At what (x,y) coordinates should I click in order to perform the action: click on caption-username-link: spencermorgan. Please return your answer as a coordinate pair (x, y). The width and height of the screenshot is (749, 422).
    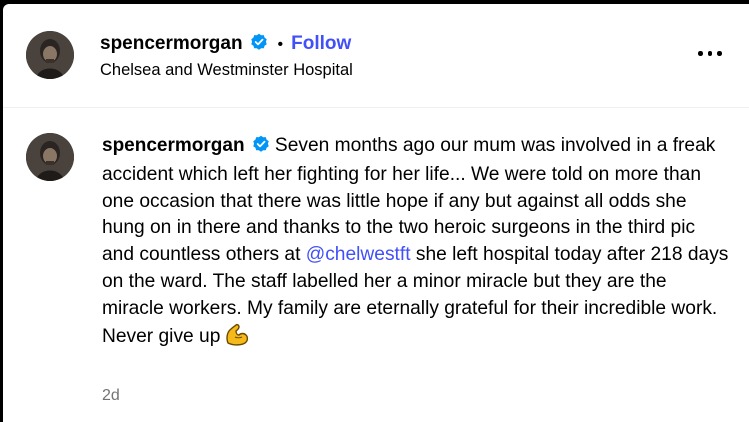
    Looking at the image, I should click on (173, 145).